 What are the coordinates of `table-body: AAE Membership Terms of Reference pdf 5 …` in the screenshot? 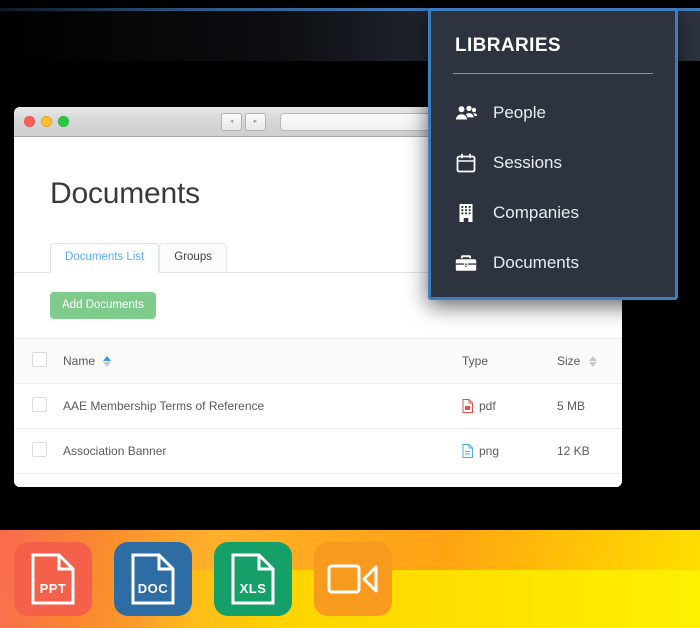 It's located at (318, 428).